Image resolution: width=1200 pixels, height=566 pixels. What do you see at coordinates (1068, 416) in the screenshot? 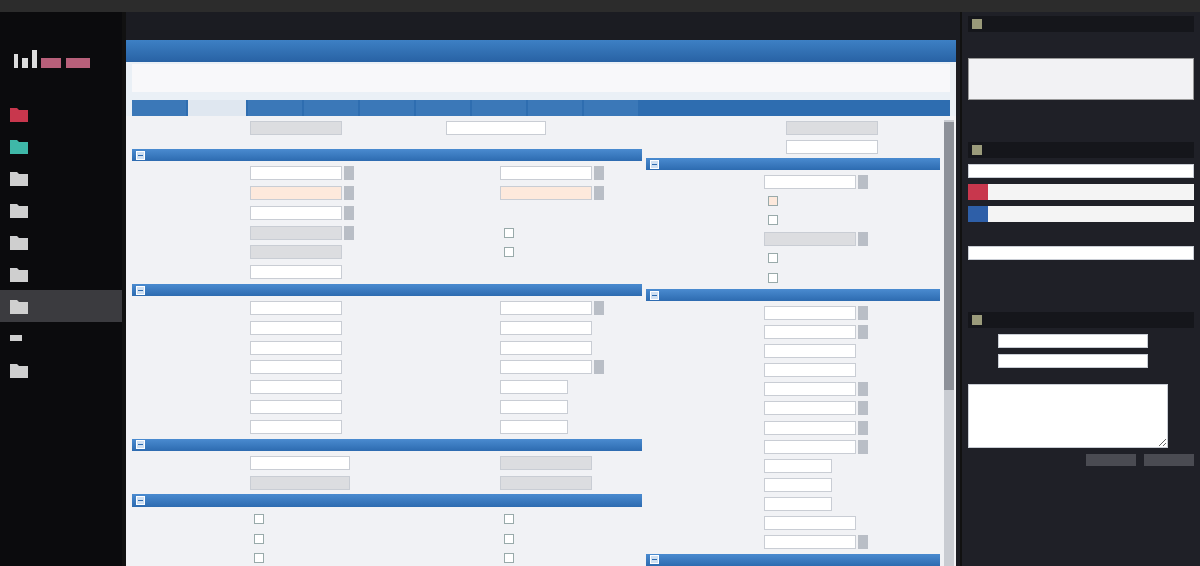
I see `text-area` at bounding box center [1068, 416].